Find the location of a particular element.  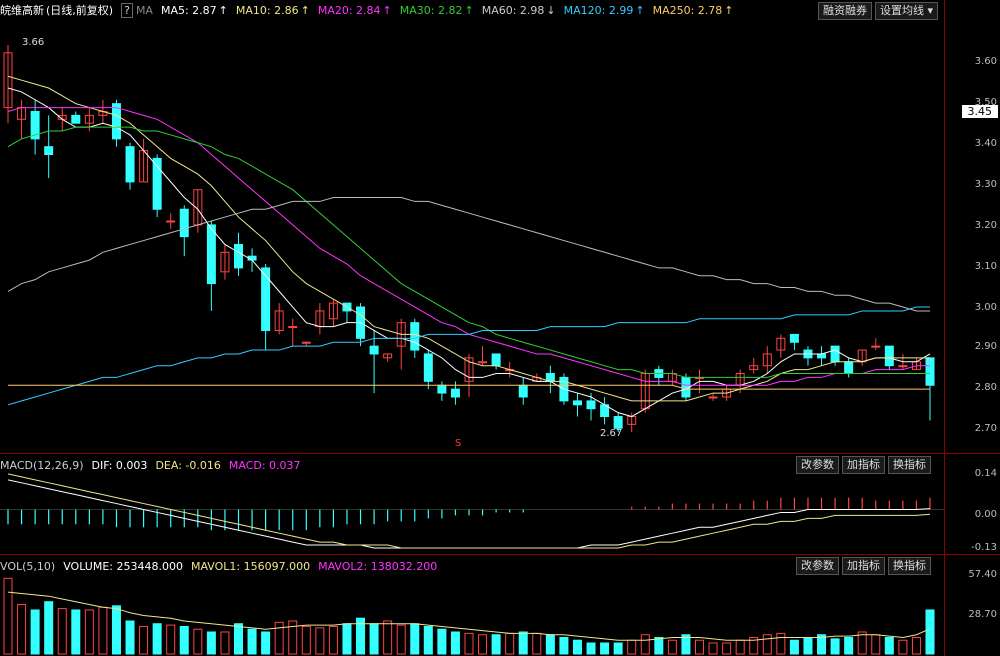

macd-pane is located at coordinates (472, 511).